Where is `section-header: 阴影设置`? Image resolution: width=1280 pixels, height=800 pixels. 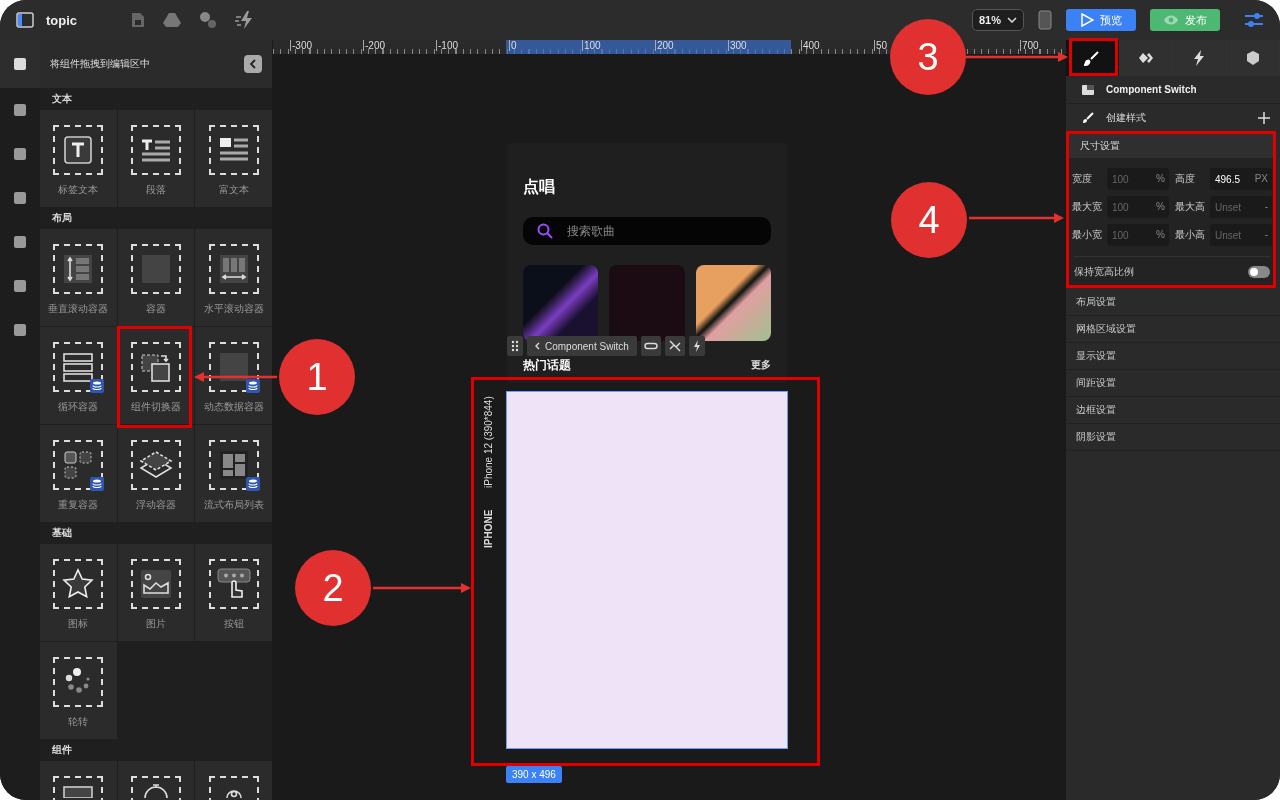 section-header: 阴影设置 is located at coordinates (1173, 437).